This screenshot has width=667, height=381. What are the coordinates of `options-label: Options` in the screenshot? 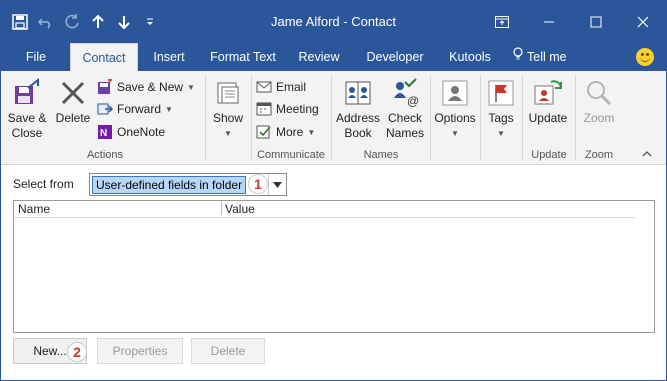 It's located at (455, 118).